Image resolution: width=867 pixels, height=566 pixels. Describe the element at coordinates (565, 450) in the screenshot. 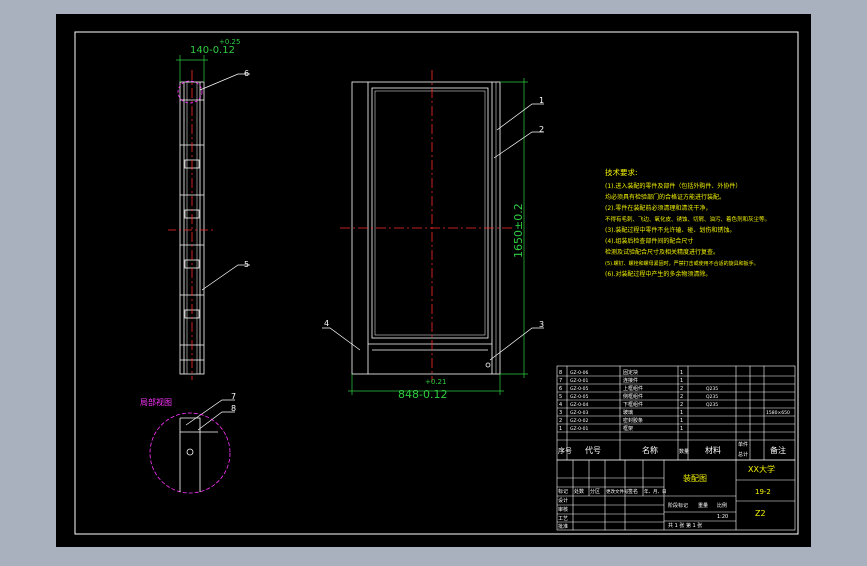

I see `header-no: 序号` at that location.